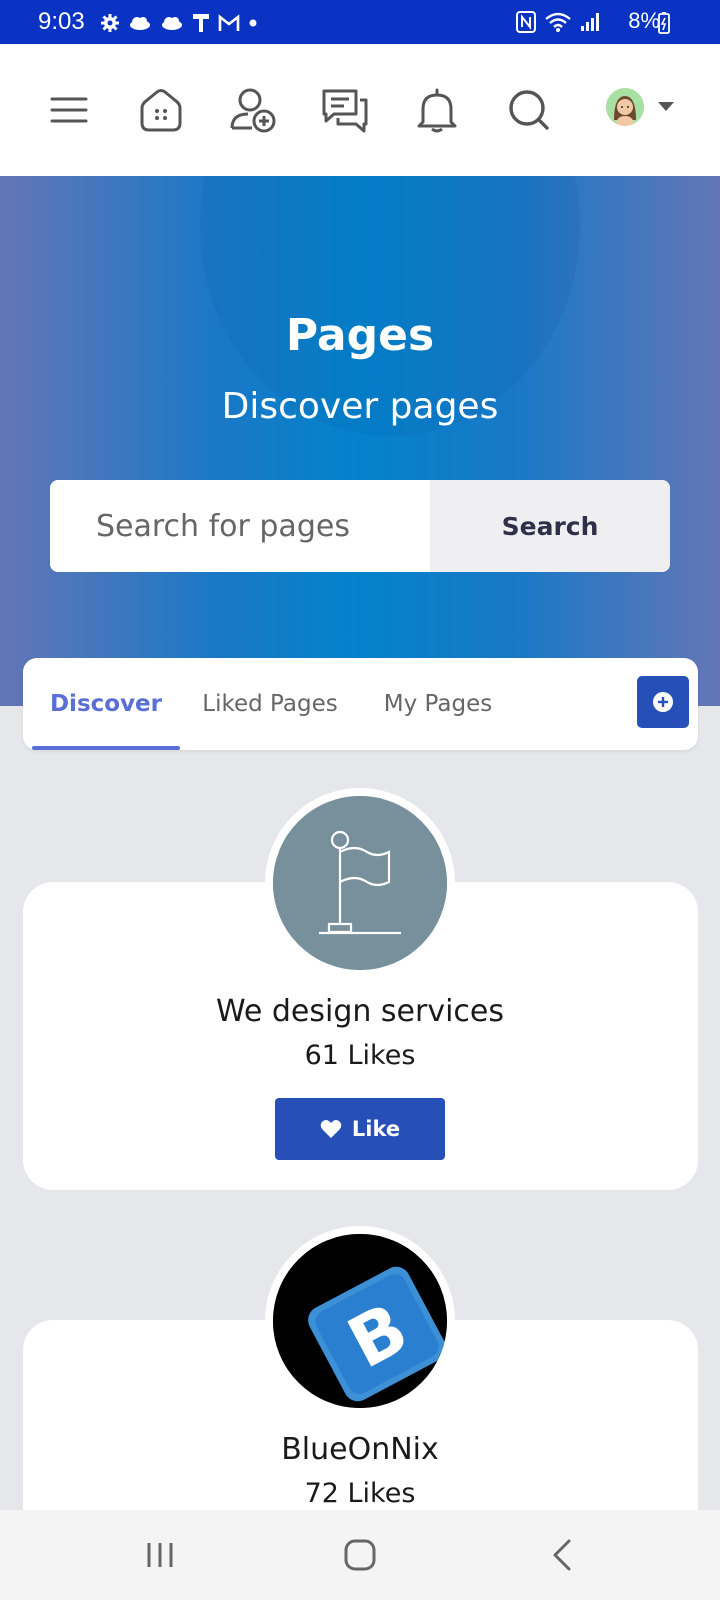 The height and width of the screenshot is (1600, 720). Describe the element at coordinates (360, 1055) in the screenshot. I see `page-likes: 61 Likes` at that location.